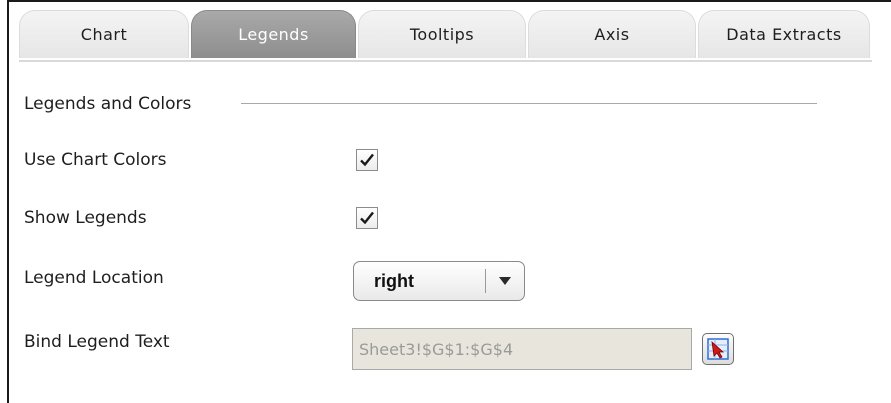 The width and height of the screenshot is (891, 403). Describe the element at coordinates (95, 160) in the screenshot. I see `use-chart-colors-label: Use Chart Colors` at that location.